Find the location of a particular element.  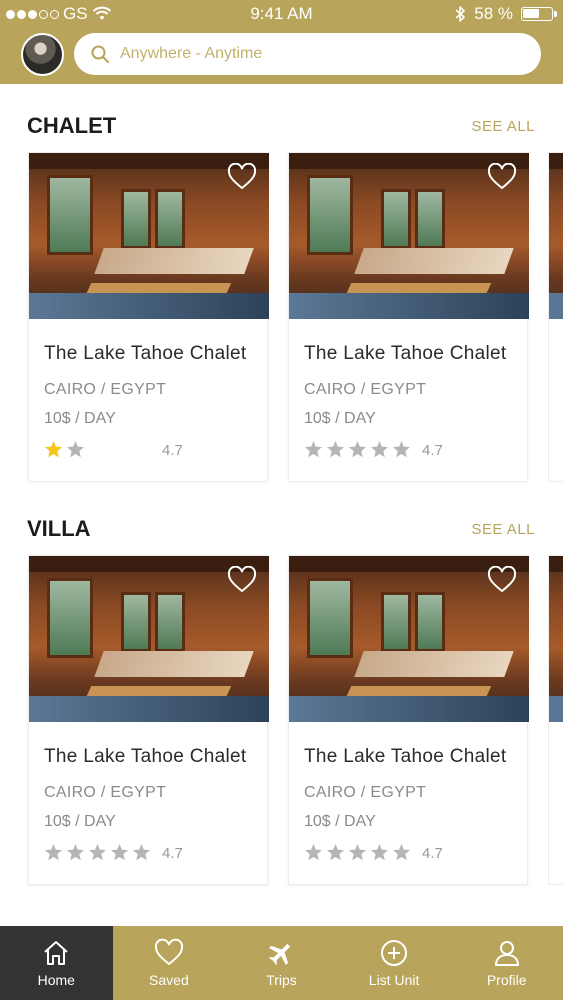

section-title-chalet: CHALET is located at coordinates (72, 125).